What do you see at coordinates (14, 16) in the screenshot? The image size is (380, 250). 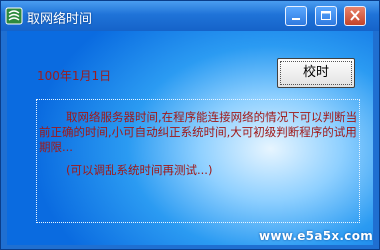 I see `app-icon` at bounding box center [14, 16].